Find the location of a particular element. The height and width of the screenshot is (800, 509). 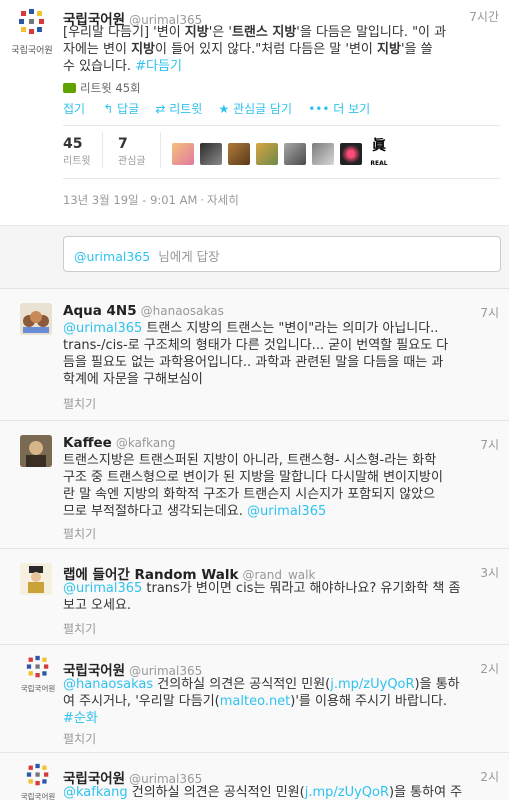

reply-header: Aqua 4N5 @hanaosakas is located at coordinates (143, 311).